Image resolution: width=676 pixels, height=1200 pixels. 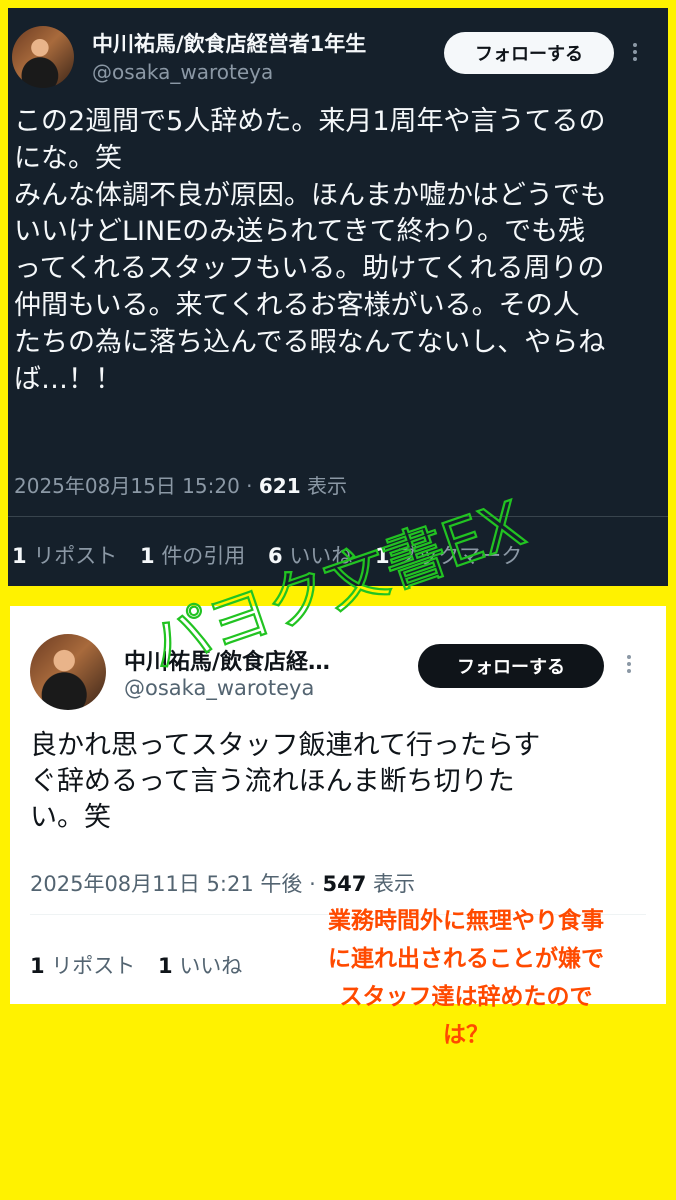 I want to click on engagement-stats: 1 リポスト 1 いいね, so click(x=144, y=965).